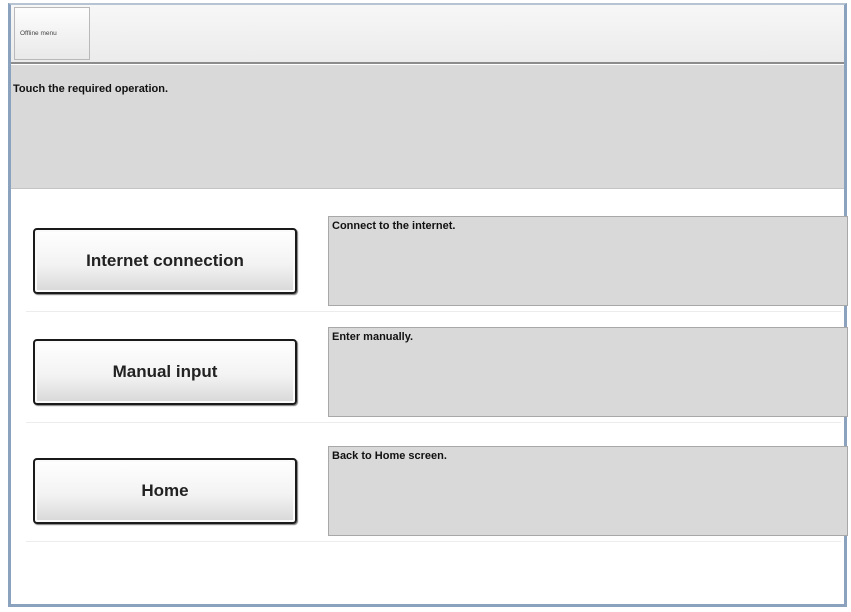 This screenshot has height=612, width=851. I want to click on instruction-text: Touch the required operation., so click(91, 89).